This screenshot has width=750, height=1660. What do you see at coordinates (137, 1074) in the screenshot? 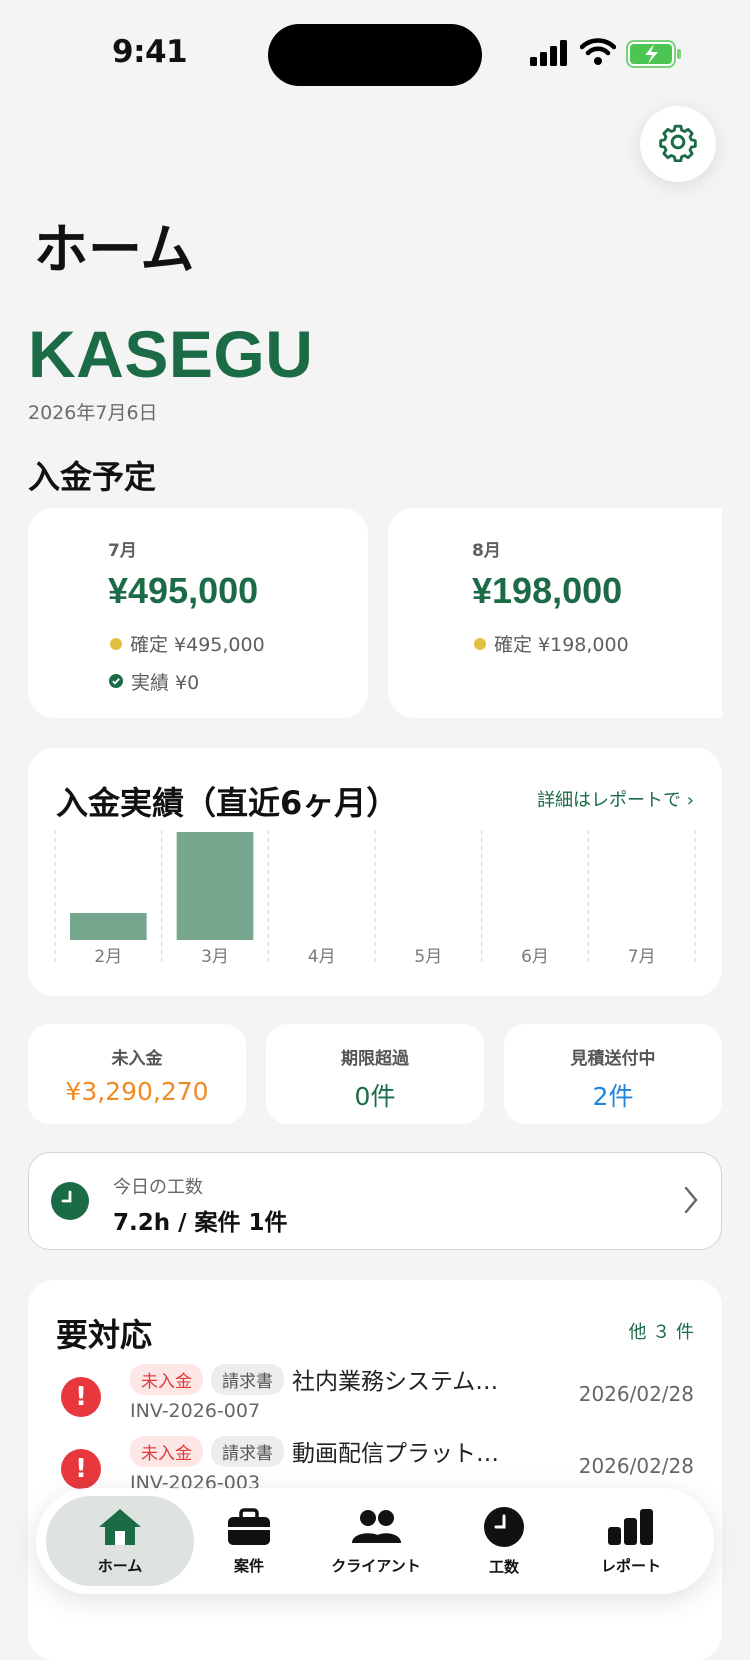
I see `stat-unpaid: 未入金 ¥3,290,270` at bounding box center [137, 1074].